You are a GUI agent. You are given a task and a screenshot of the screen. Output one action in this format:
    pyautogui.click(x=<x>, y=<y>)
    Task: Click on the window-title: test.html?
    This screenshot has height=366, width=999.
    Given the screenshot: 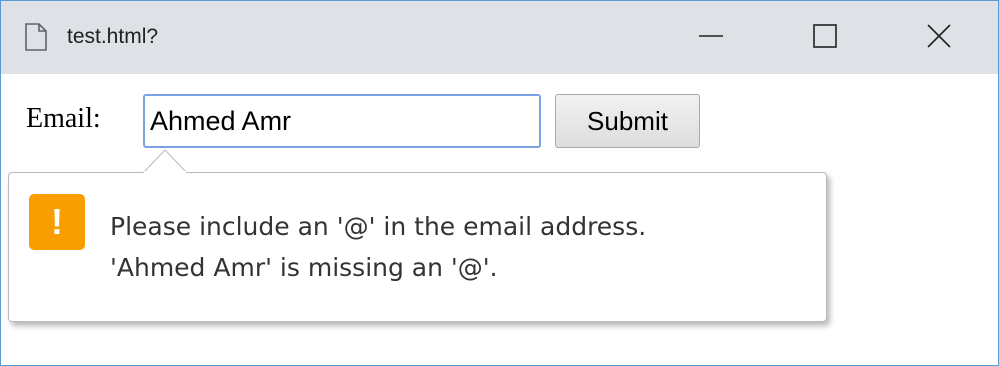 What is the action you would take?
    pyautogui.click(x=113, y=36)
    